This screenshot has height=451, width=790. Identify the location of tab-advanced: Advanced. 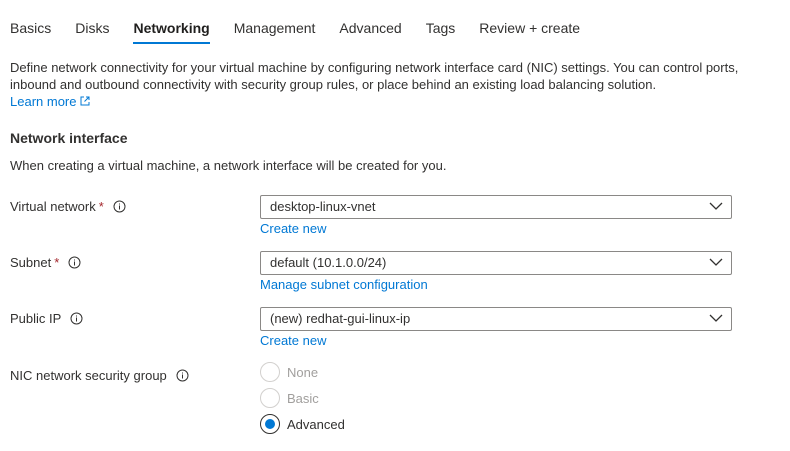
(370, 22).